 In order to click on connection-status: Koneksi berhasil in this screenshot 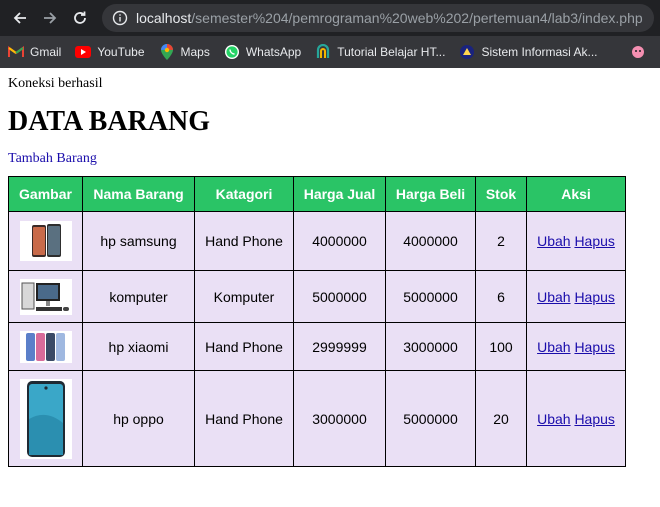, I will do `click(55, 83)`.